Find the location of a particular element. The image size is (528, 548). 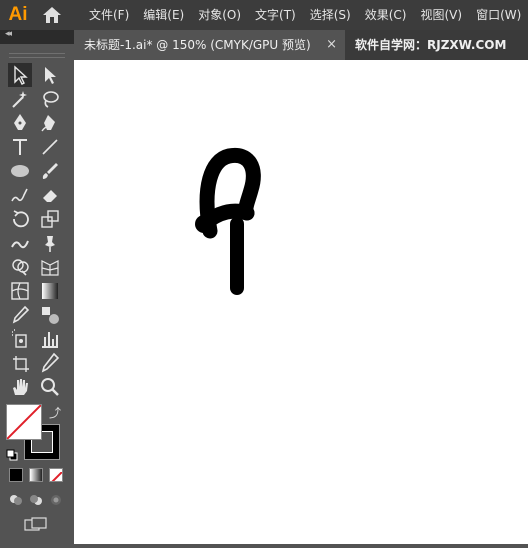

menu-edit: 编辑(E) is located at coordinates (163, 15).